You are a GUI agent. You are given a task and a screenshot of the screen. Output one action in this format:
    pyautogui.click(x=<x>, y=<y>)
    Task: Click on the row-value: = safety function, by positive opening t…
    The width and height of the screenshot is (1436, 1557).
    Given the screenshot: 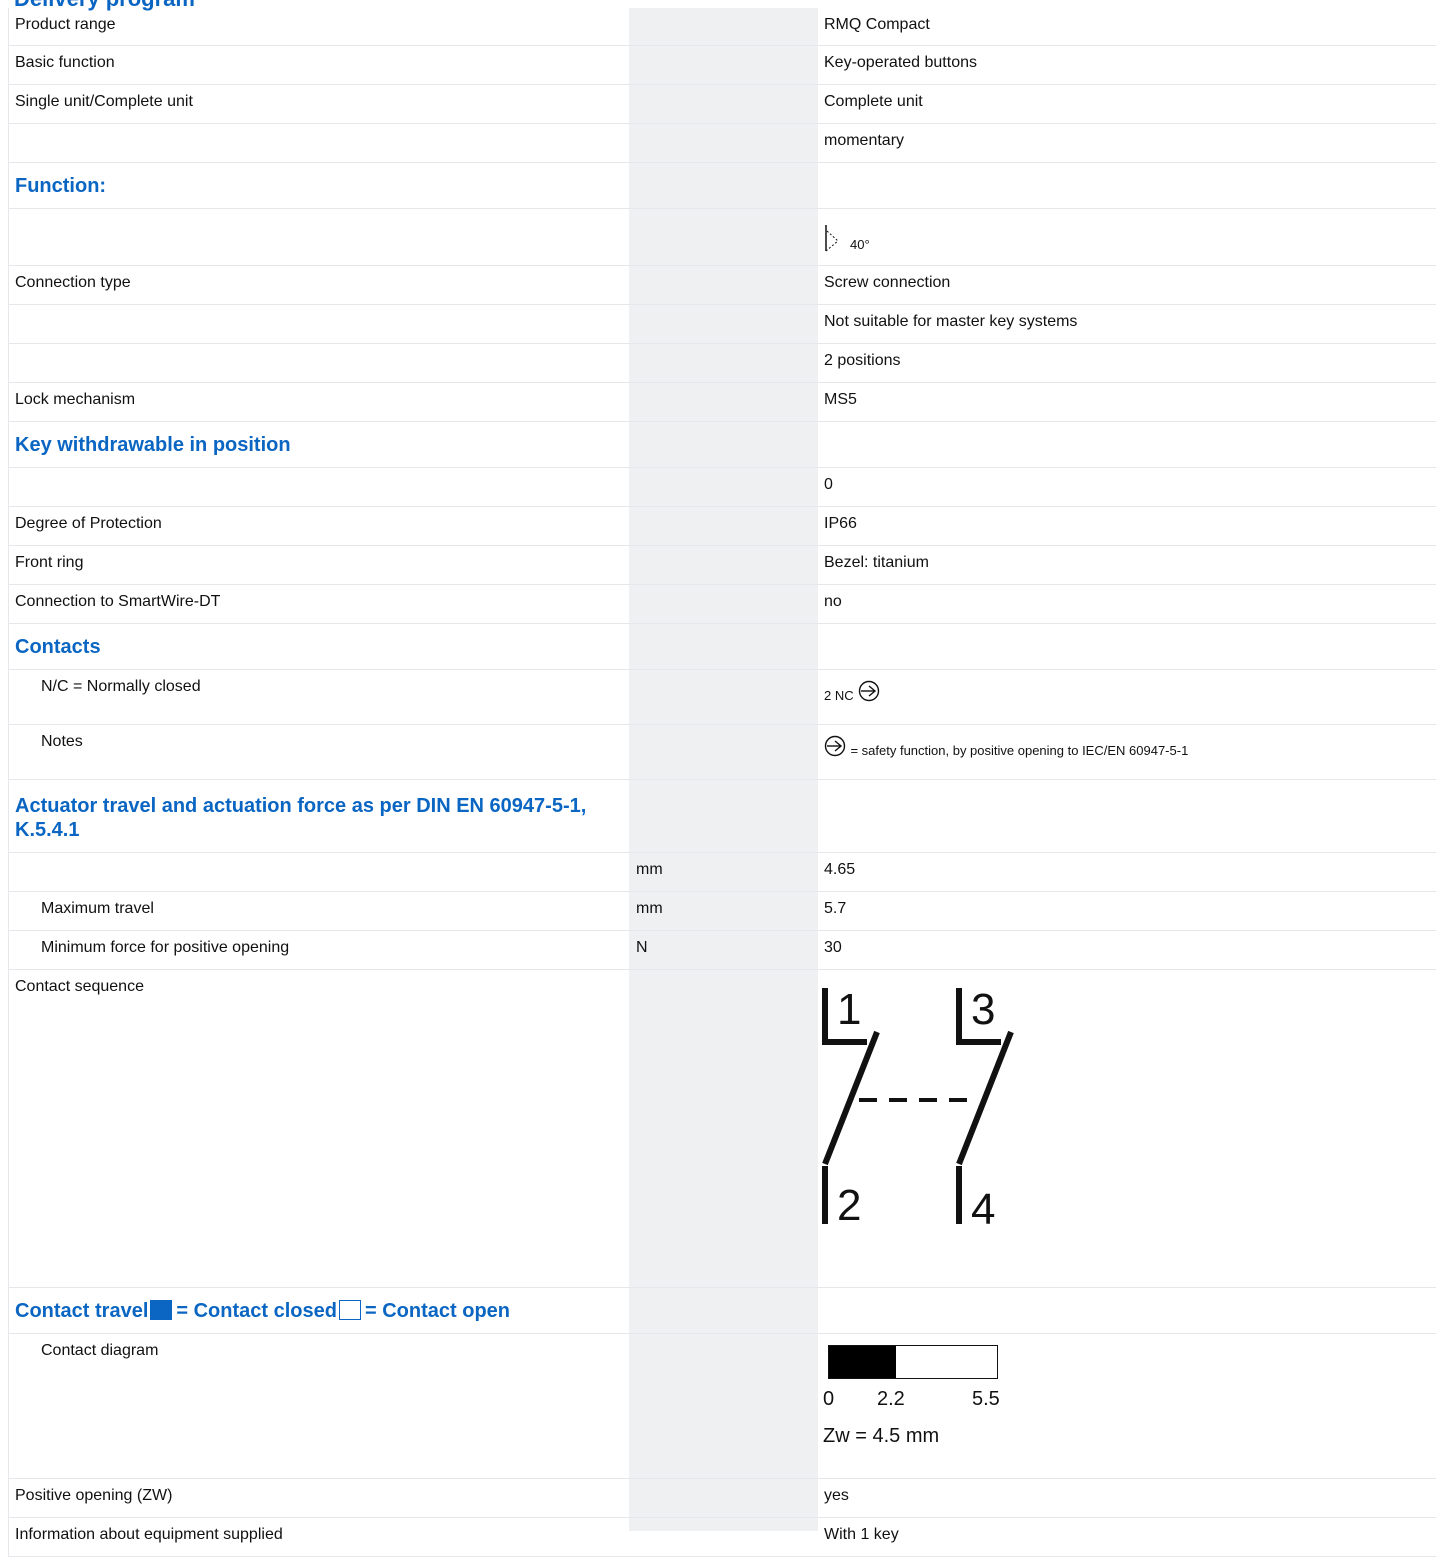 What is the action you would take?
    pyautogui.click(x=1006, y=747)
    